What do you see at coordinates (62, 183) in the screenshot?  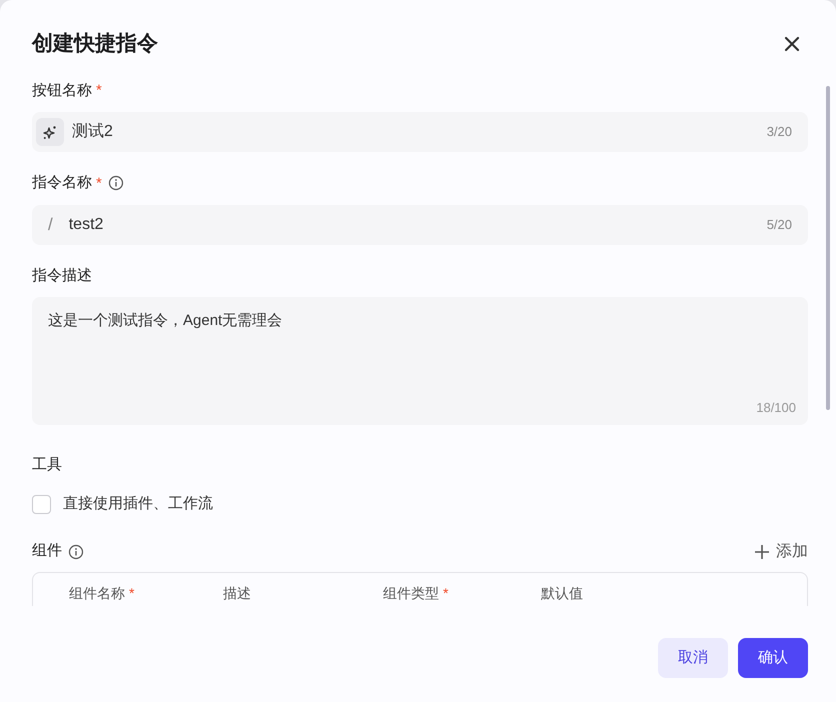 I see `field-label: 指令名称` at bounding box center [62, 183].